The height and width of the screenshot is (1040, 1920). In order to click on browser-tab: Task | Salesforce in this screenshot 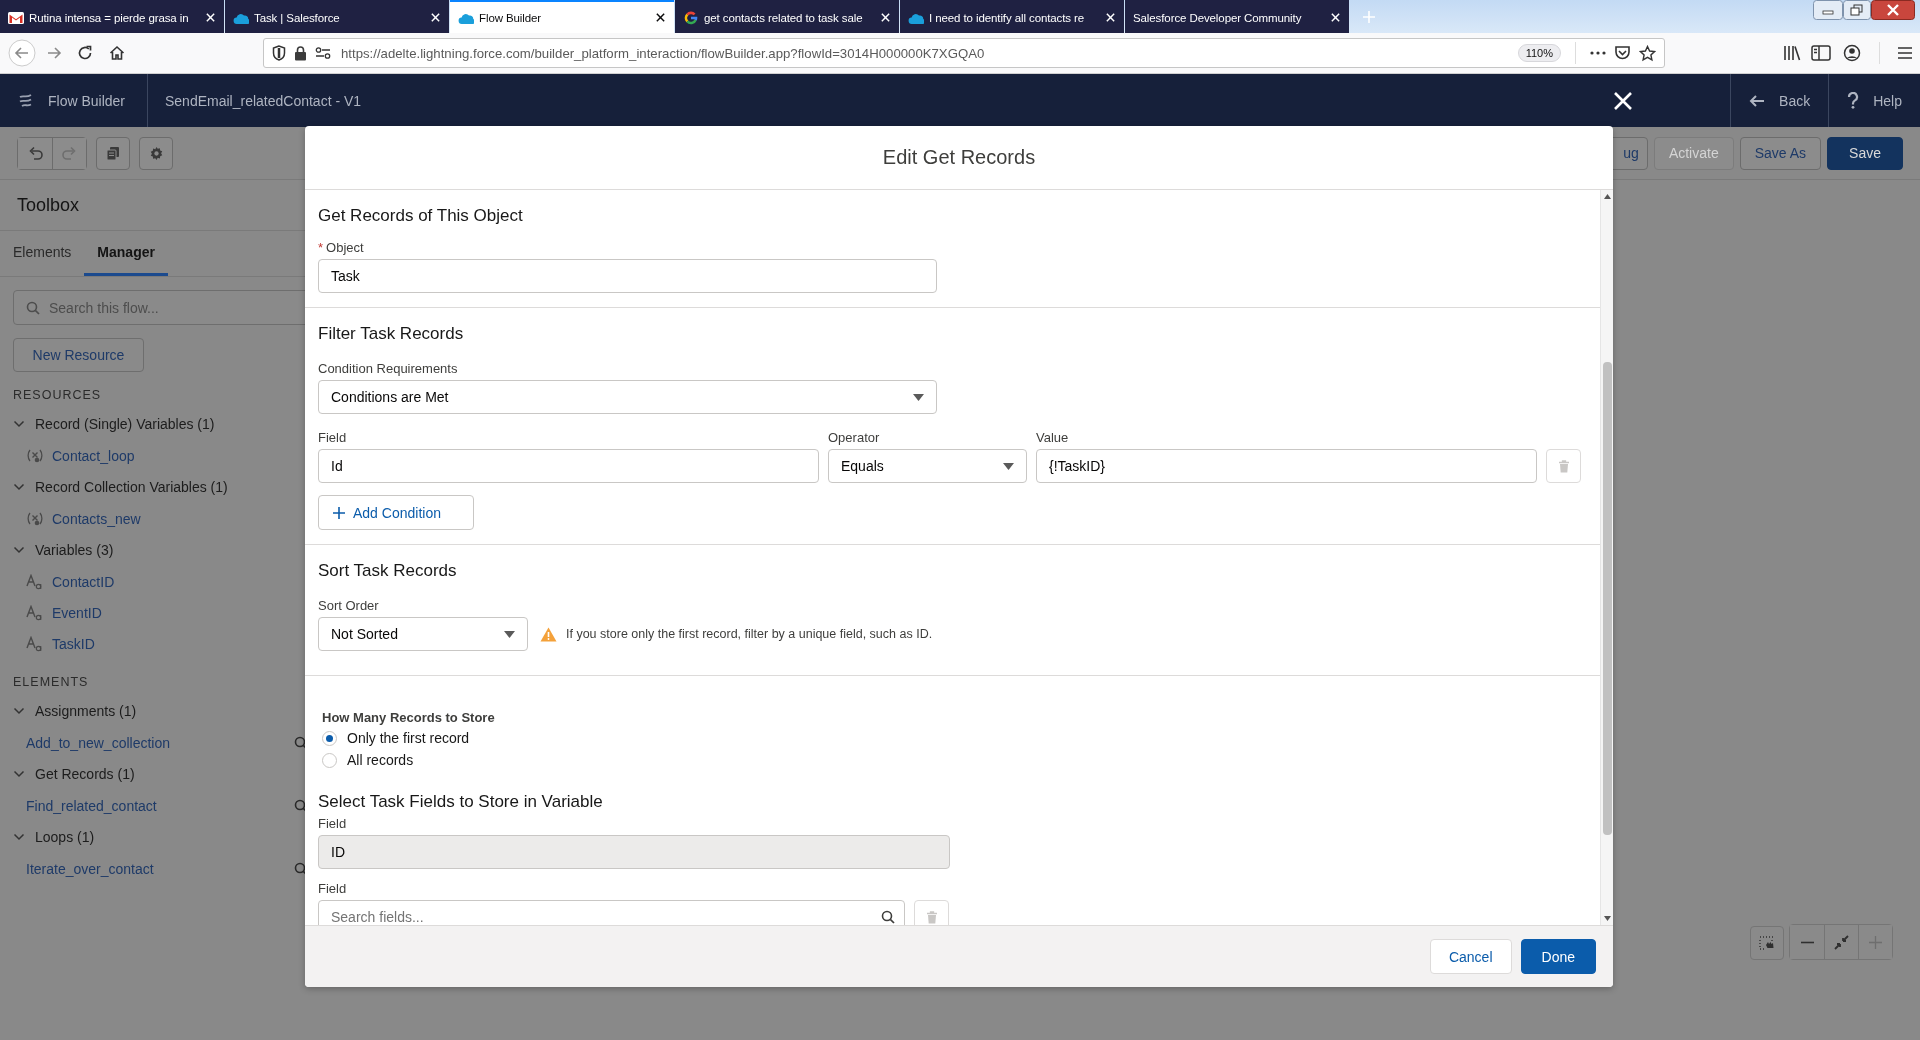, I will do `click(337, 16)`.